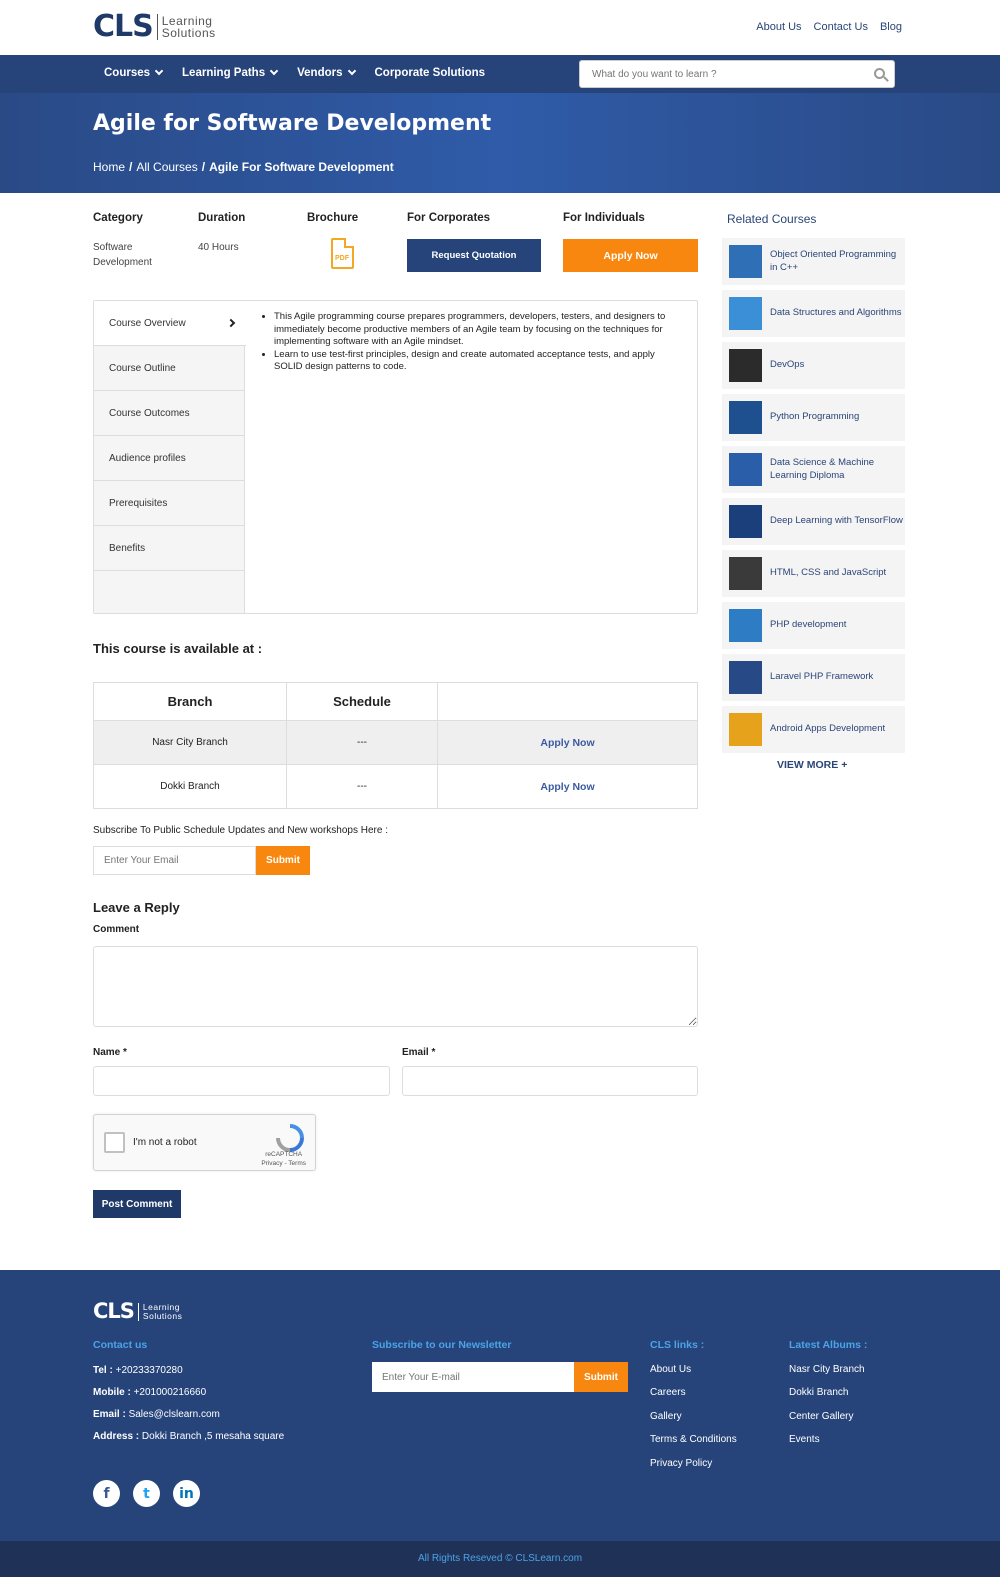 The width and height of the screenshot is (1000, 1577). Describe the element at coordinates (804, 1439) in the screenshot. I see `album-events: Events` at that location.